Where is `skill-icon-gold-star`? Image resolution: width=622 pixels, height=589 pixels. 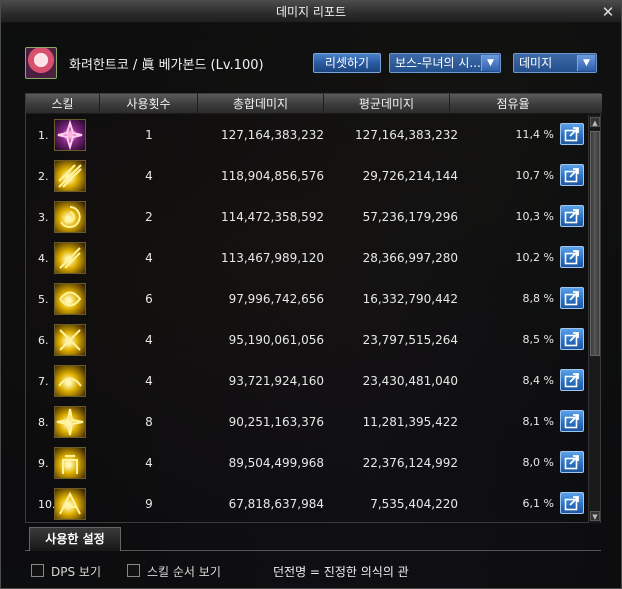 skill-icon-gold-star is located at coordinates (70, 422).